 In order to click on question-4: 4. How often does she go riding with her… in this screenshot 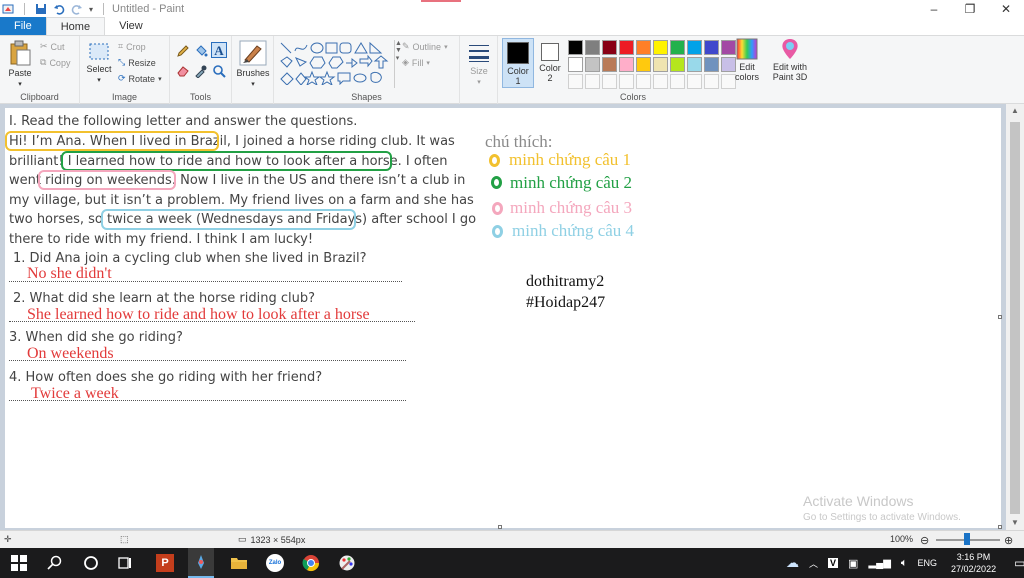, I will do `click(166, 377)`.